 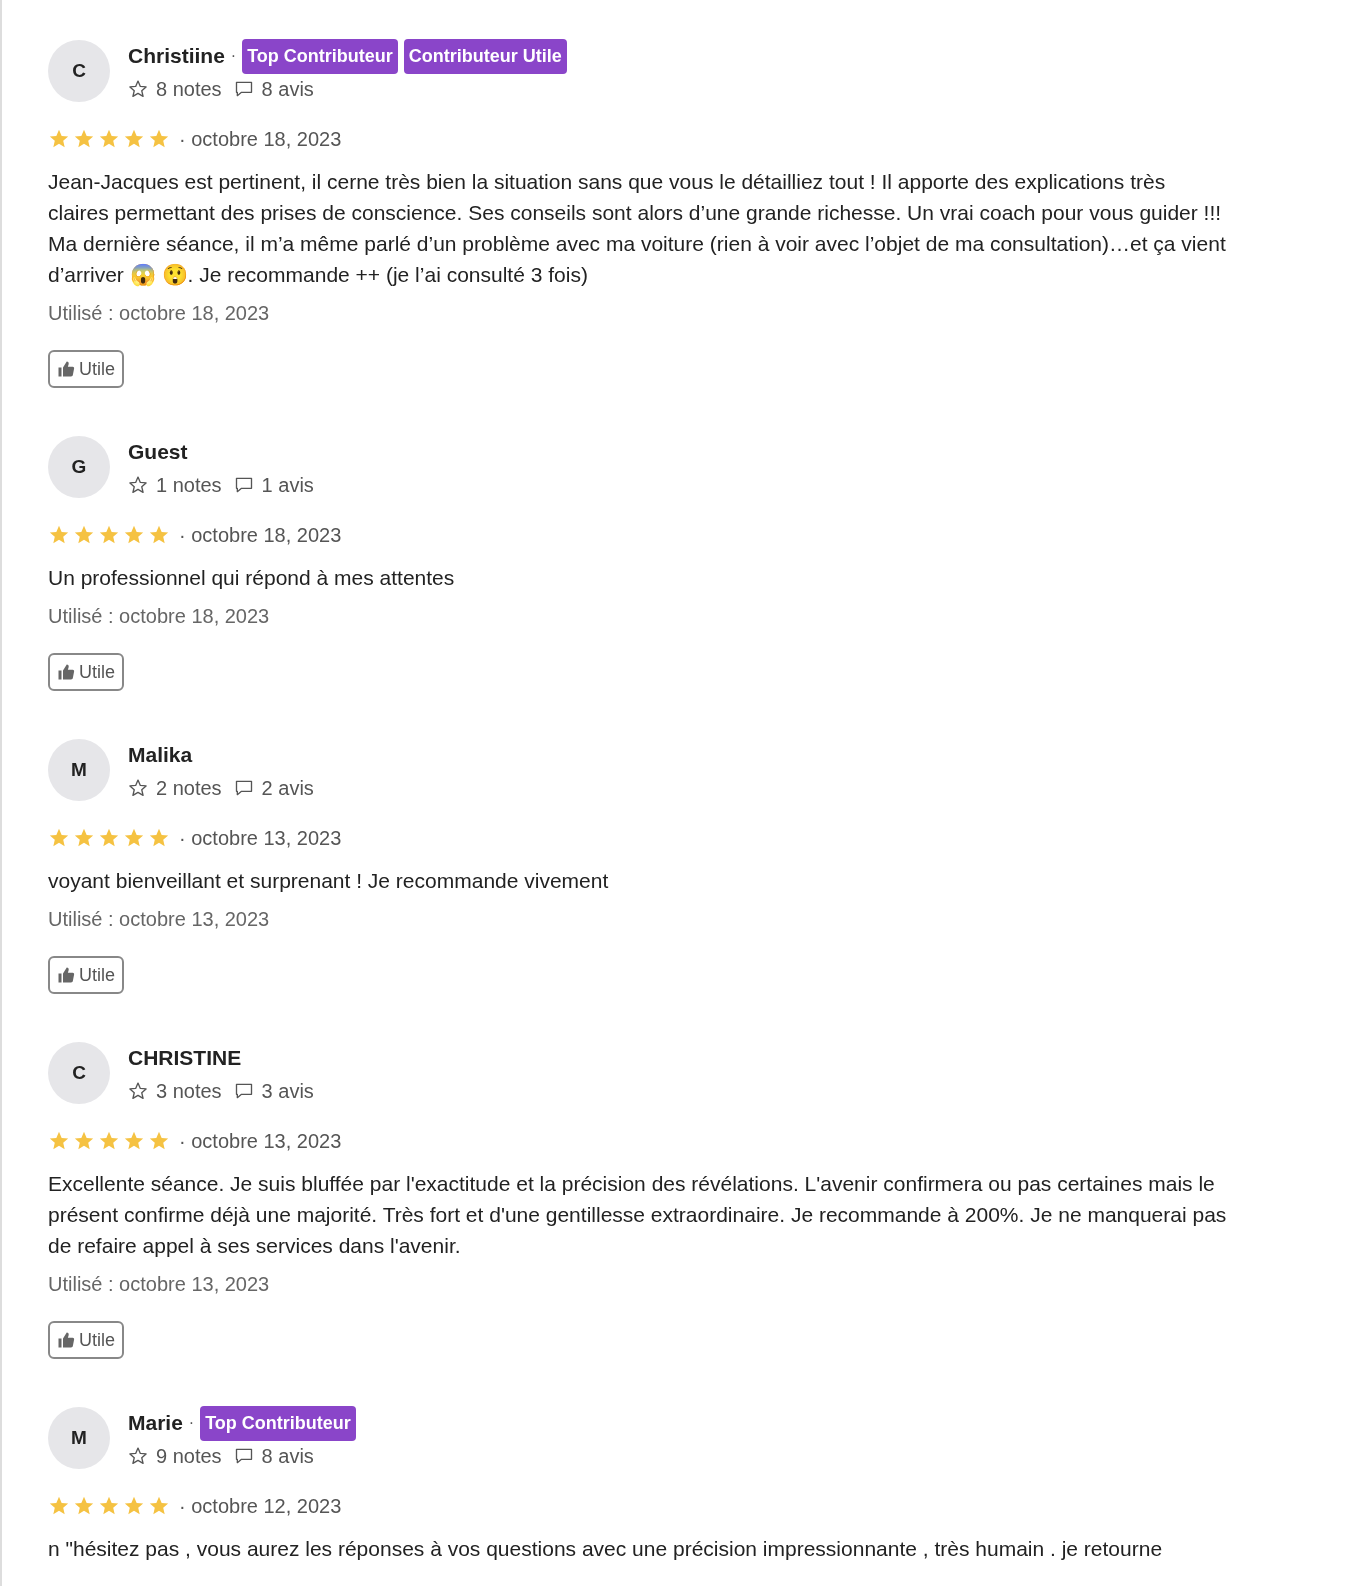 I want to click on review-text: Excellente séance. Je suis bluffée par l'exactitude et la précision des révélations. L'avenir confirmera ou pas certaines mais le présent confirme déjà une majorité. Très fort et d'une gentillesse extraordinaire. Je recommande à 200%. Je ne manquerai pas de refaire appel à ses services dans l'avenir., so click(x=638, y=1215).